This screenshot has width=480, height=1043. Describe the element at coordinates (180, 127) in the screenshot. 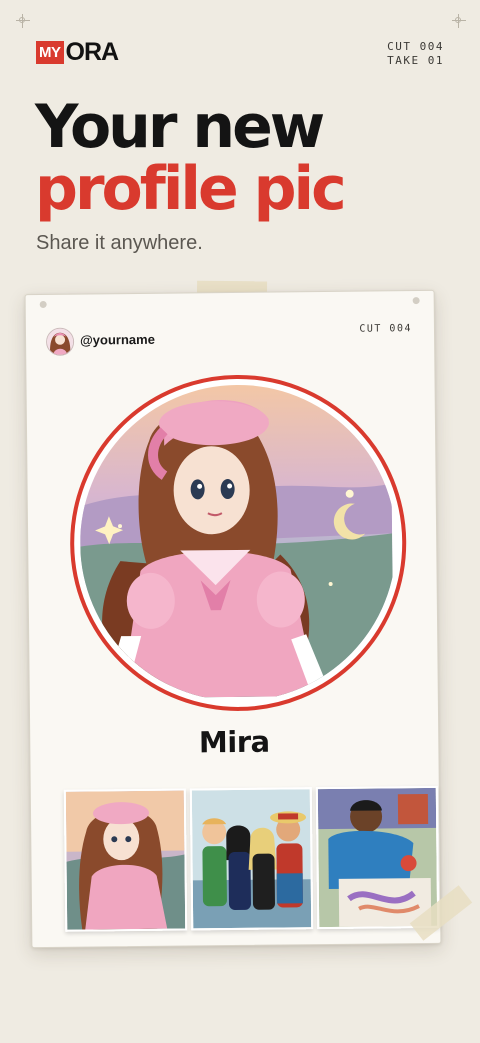

I see `headline-line-1: Your new` at that location.